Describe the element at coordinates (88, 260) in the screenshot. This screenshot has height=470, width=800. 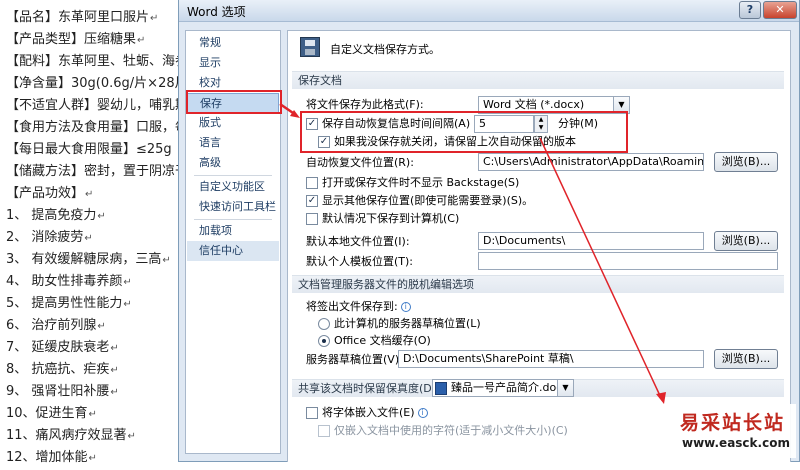
I see `doc-line-12: 3、 有效缓解糖尿病，三高↵` at that location.